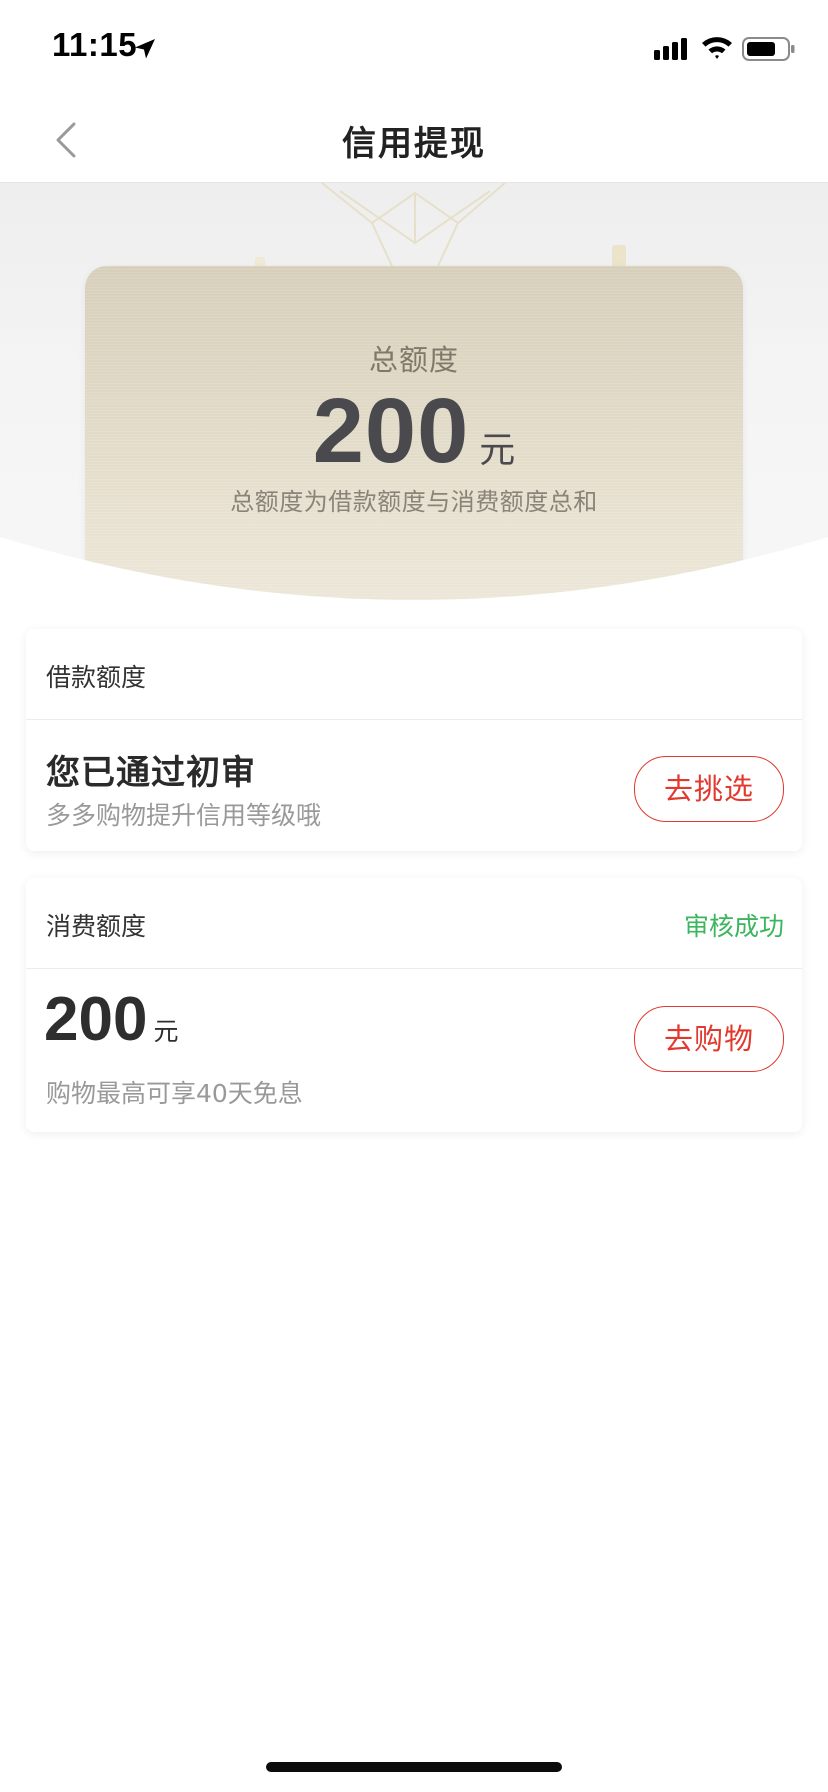  I want to click on total-credit-amount-row: 200 元, so click(414, 431).